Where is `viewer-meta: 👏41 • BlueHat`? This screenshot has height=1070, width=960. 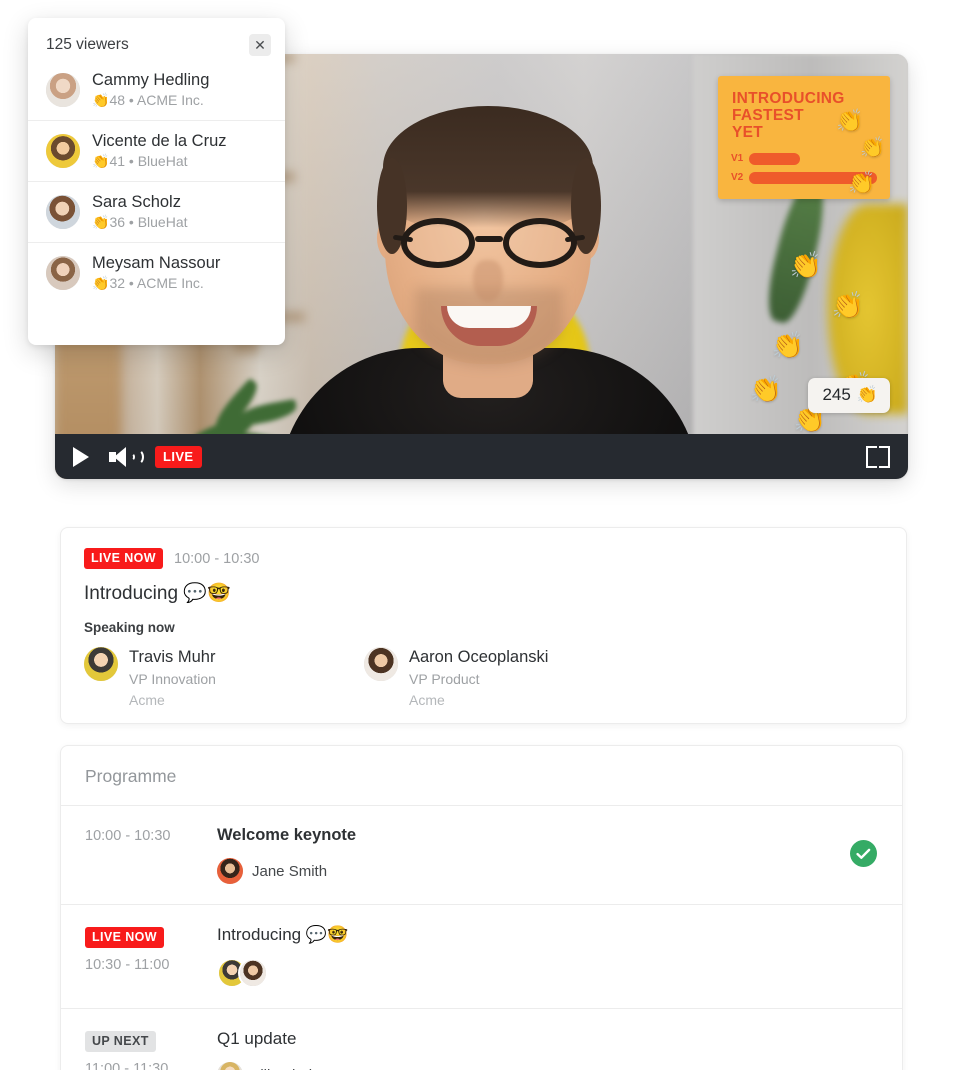 viewer-meta: 👏41 • BlueHat is located at coordinates (140, 161).